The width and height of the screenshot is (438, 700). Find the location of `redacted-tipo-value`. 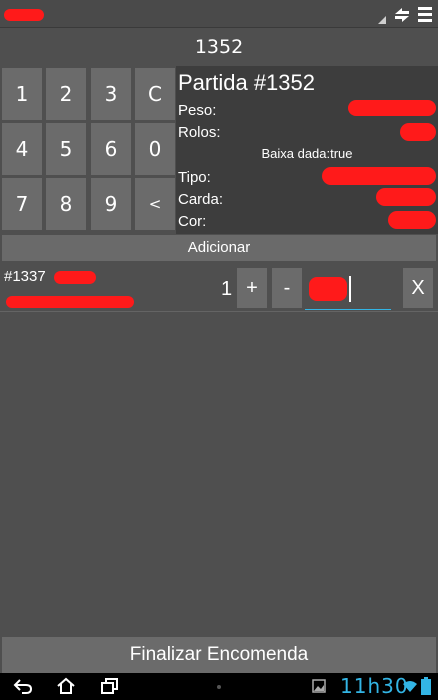

redacted-tipo-value is located at coordinates (379, 176).